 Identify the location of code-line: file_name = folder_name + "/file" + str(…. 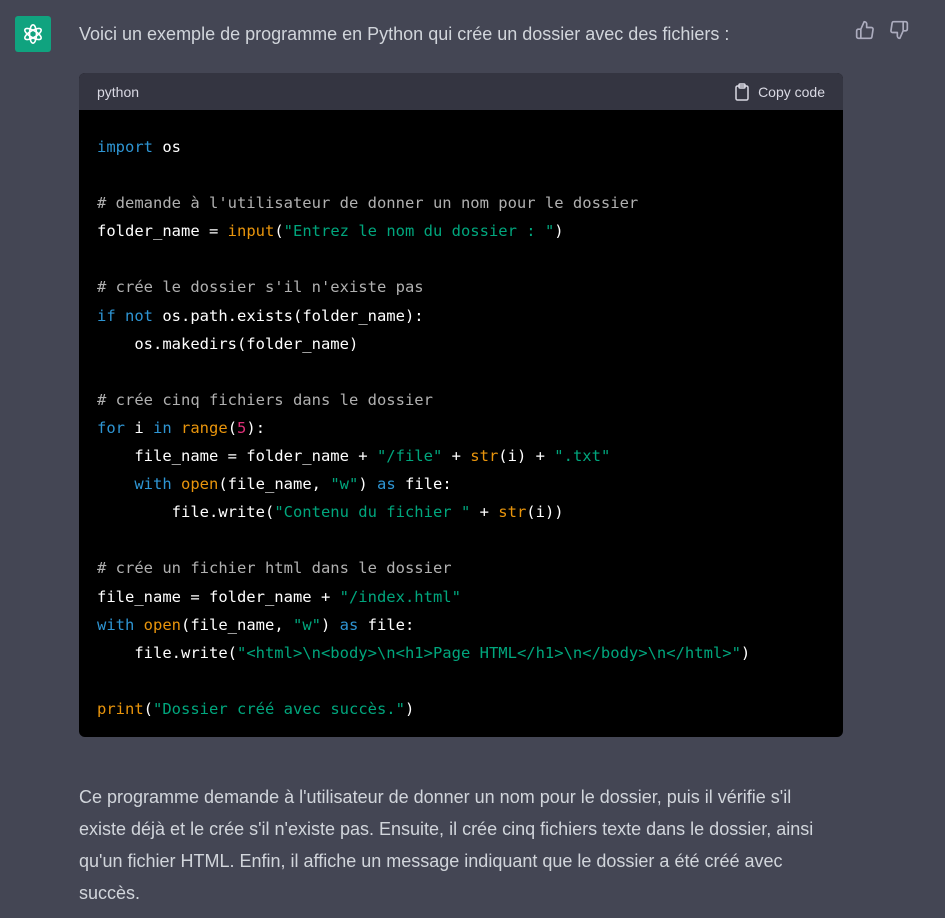
(461, 456).